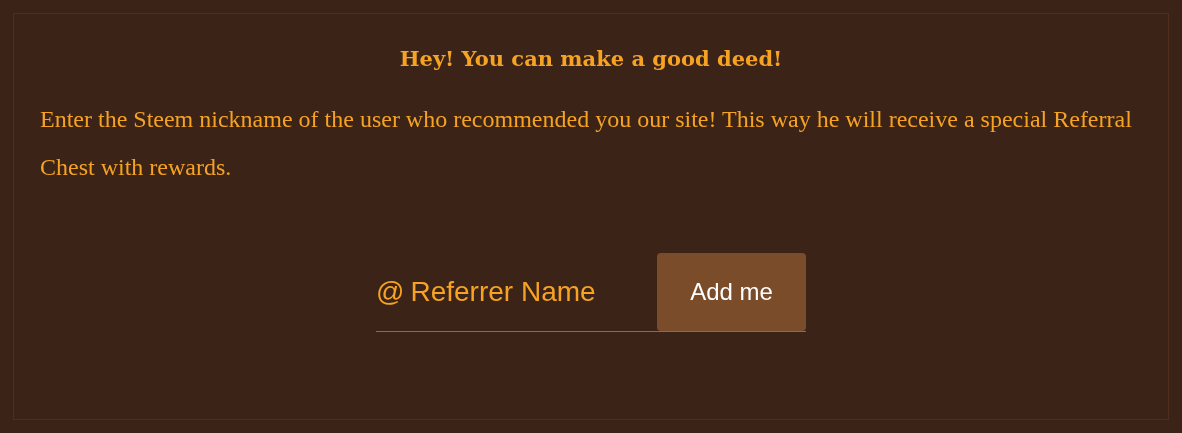 The height and width of the screenshot is (433, 1182). Describe the element at coordinates (391, 292) in the screenshot. I see `at-prefix: @` at that location.